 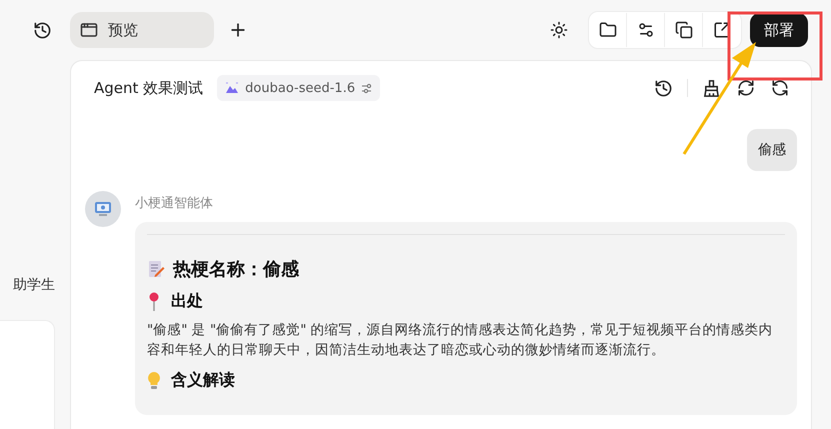 What do you see at coordinates (154, 302) in the screenshot?
I see `pin-icon` at bounding box center [154, 302].